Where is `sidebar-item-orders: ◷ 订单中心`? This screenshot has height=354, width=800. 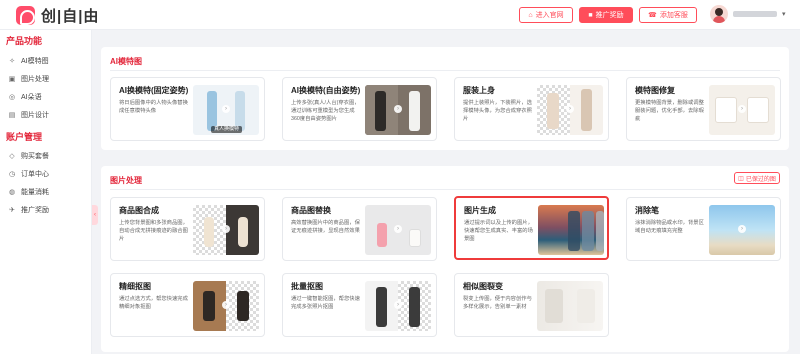 sidebar-item-orders: ◷ 订单中心 is located at coordinates (28, 174).